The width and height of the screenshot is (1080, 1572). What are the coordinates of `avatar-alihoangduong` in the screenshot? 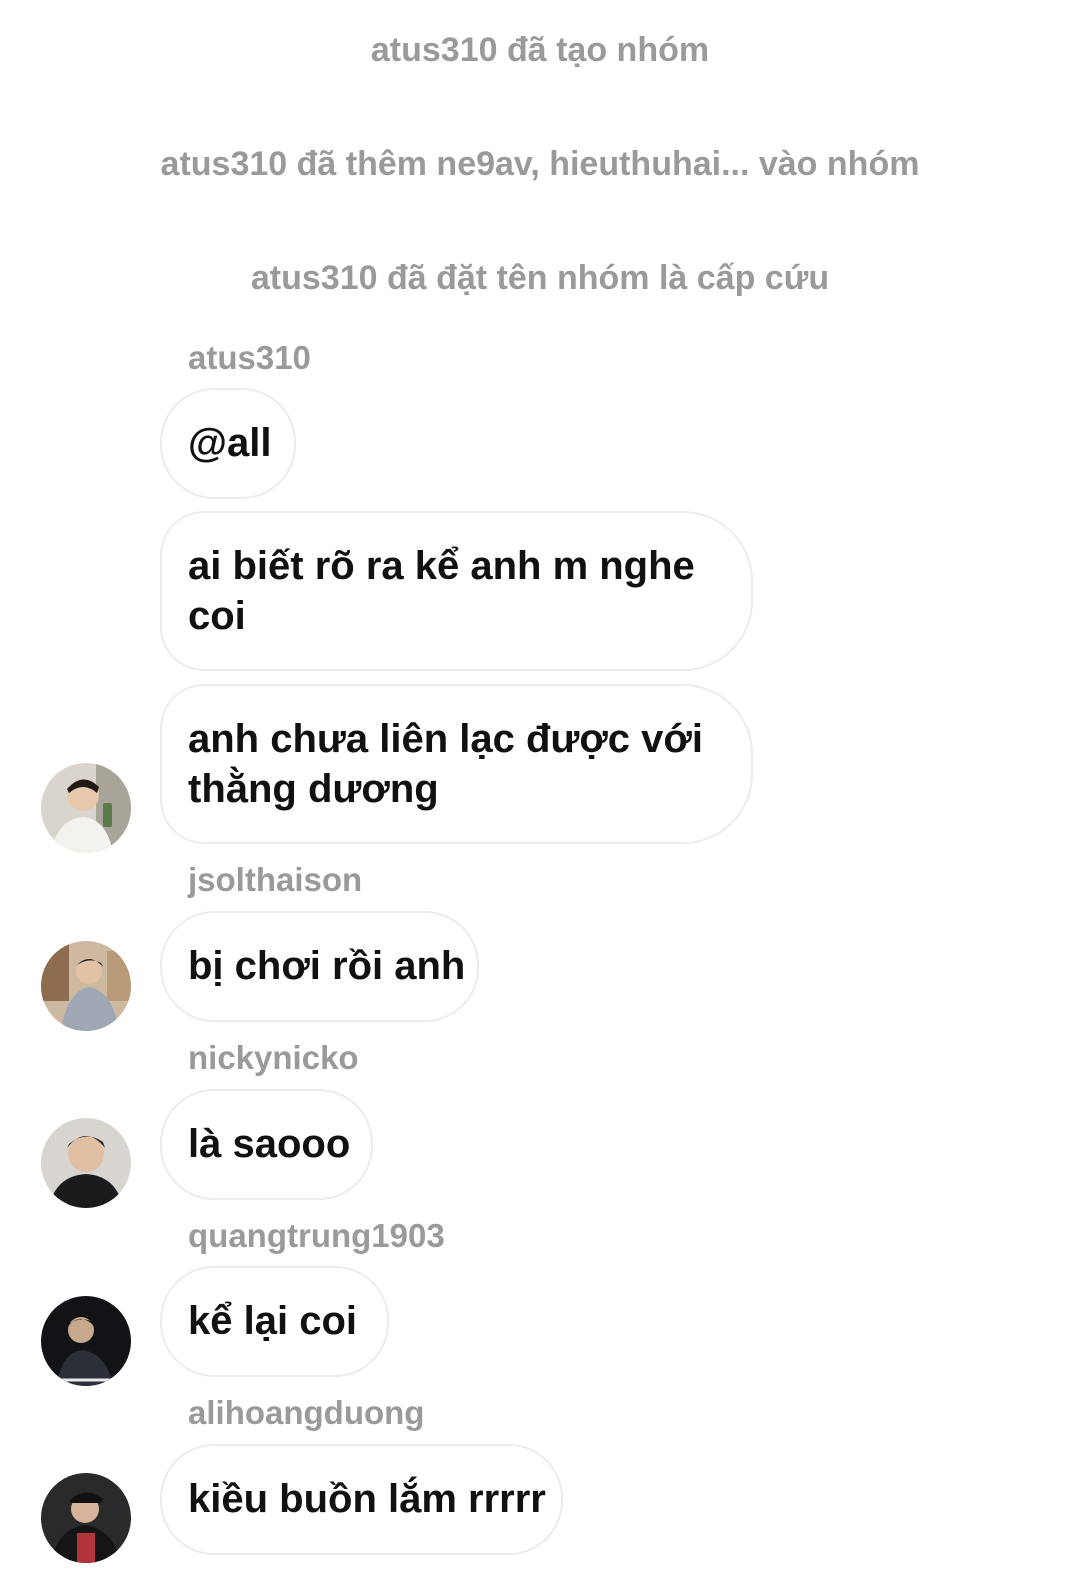 It's located at (86, 1518).